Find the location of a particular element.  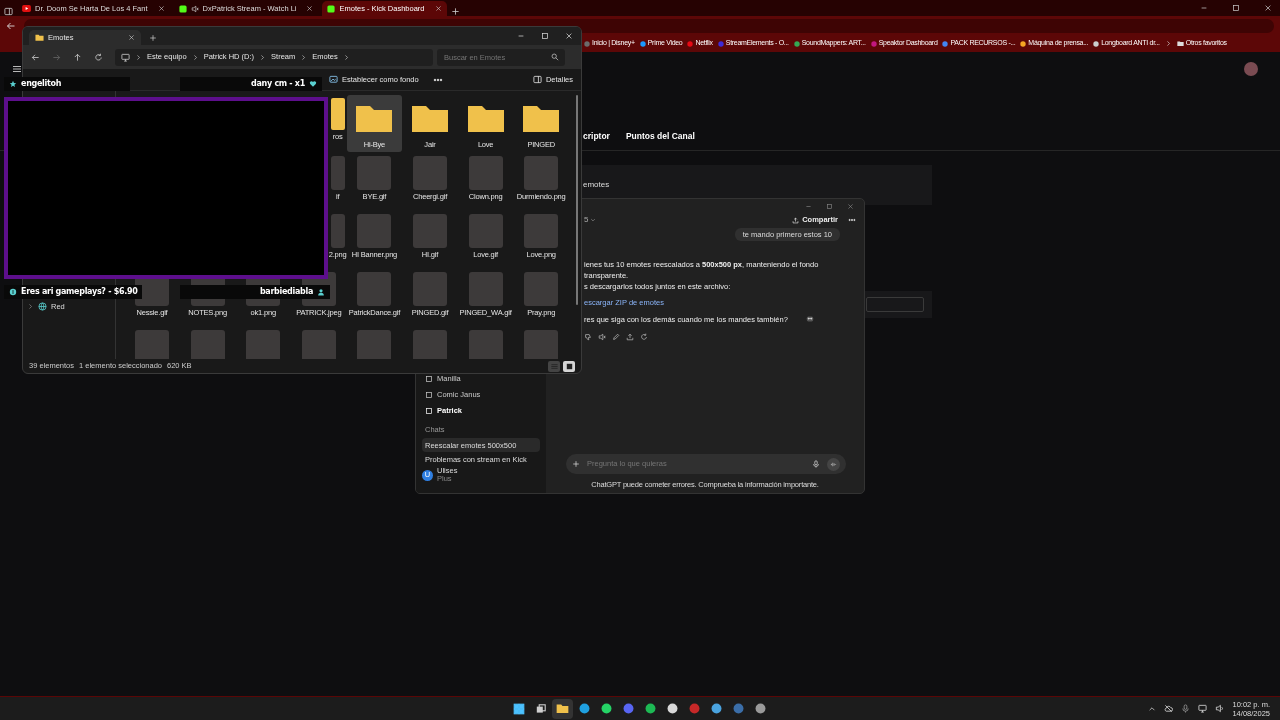

scrollbar is located at coordinates (577, 200).